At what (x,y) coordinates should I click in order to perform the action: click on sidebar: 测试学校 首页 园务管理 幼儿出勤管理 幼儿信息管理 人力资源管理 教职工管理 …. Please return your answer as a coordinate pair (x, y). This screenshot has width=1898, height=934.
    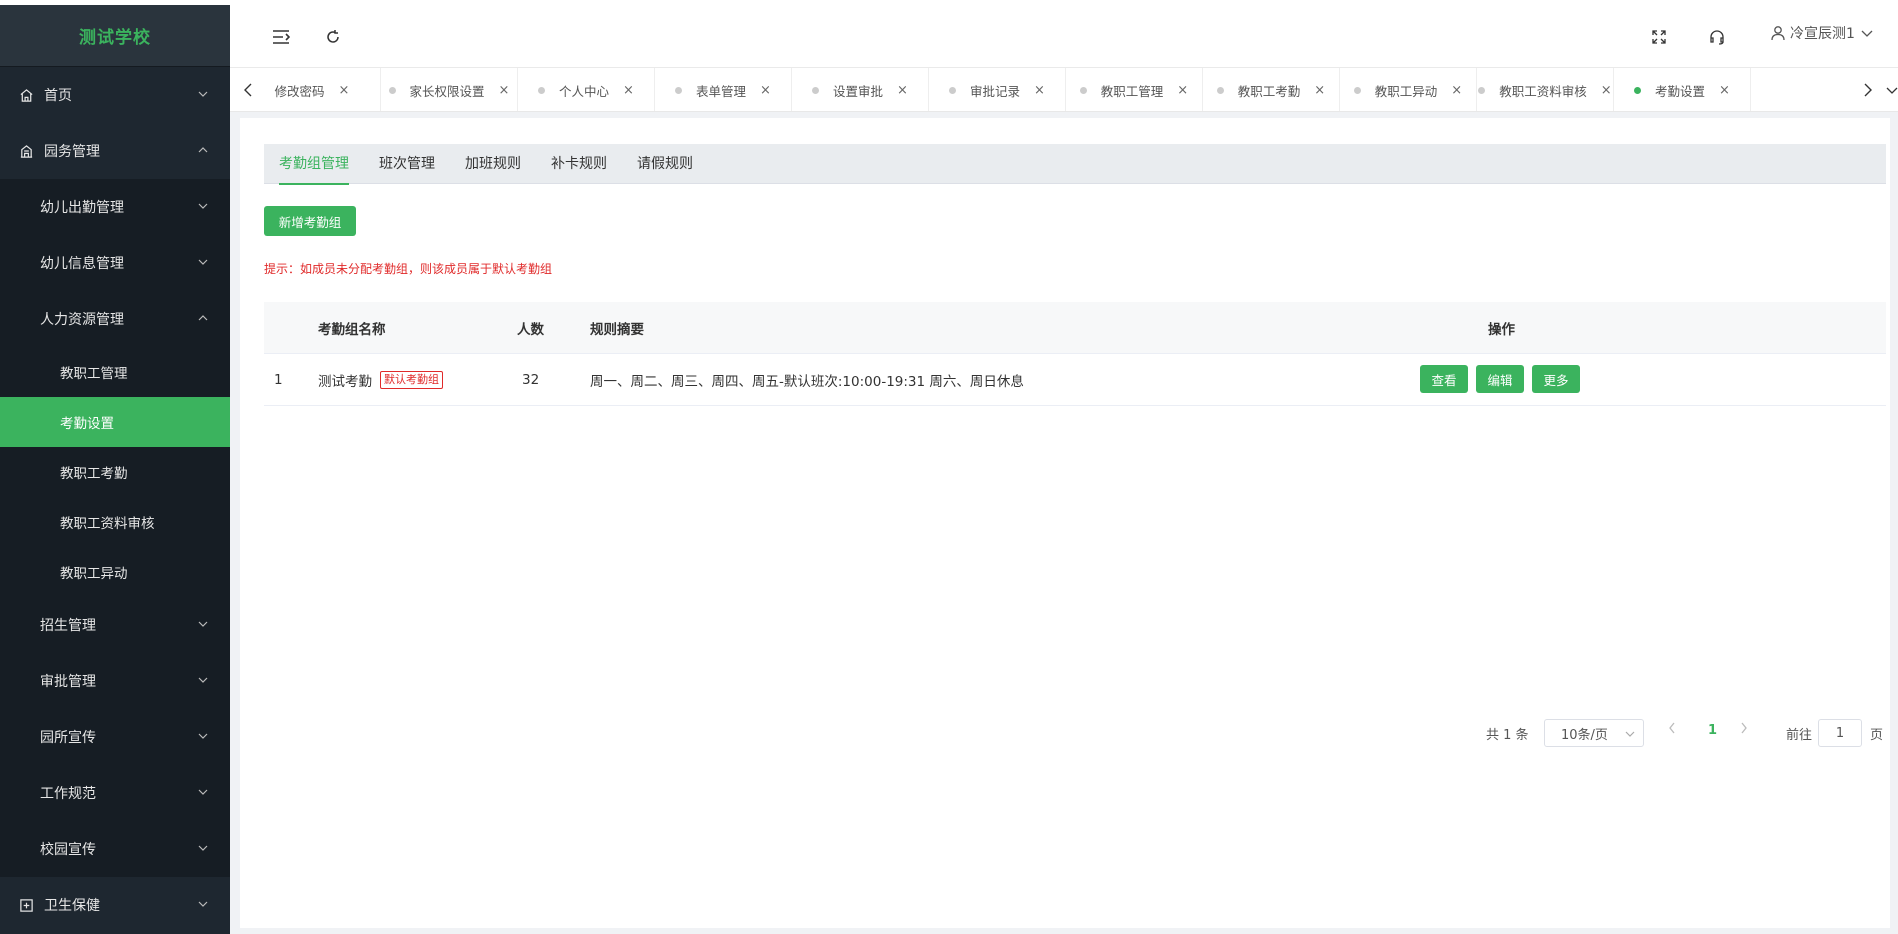
    Looking at the image, I should click on (115, 469).